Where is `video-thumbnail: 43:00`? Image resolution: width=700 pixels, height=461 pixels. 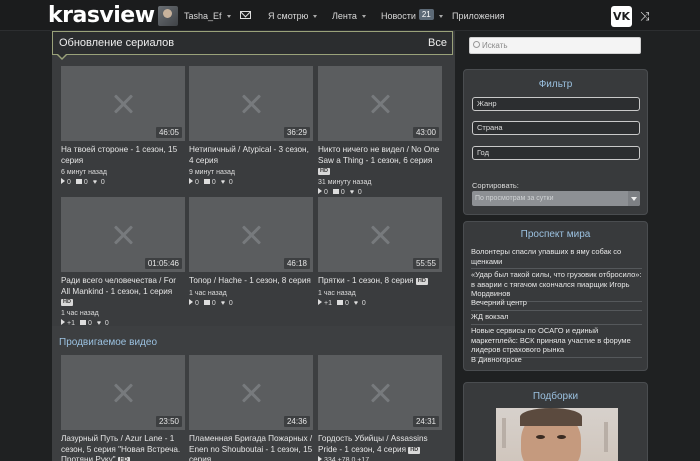
video-thumbnail: 43:00 is located at coordinates (380, 103).